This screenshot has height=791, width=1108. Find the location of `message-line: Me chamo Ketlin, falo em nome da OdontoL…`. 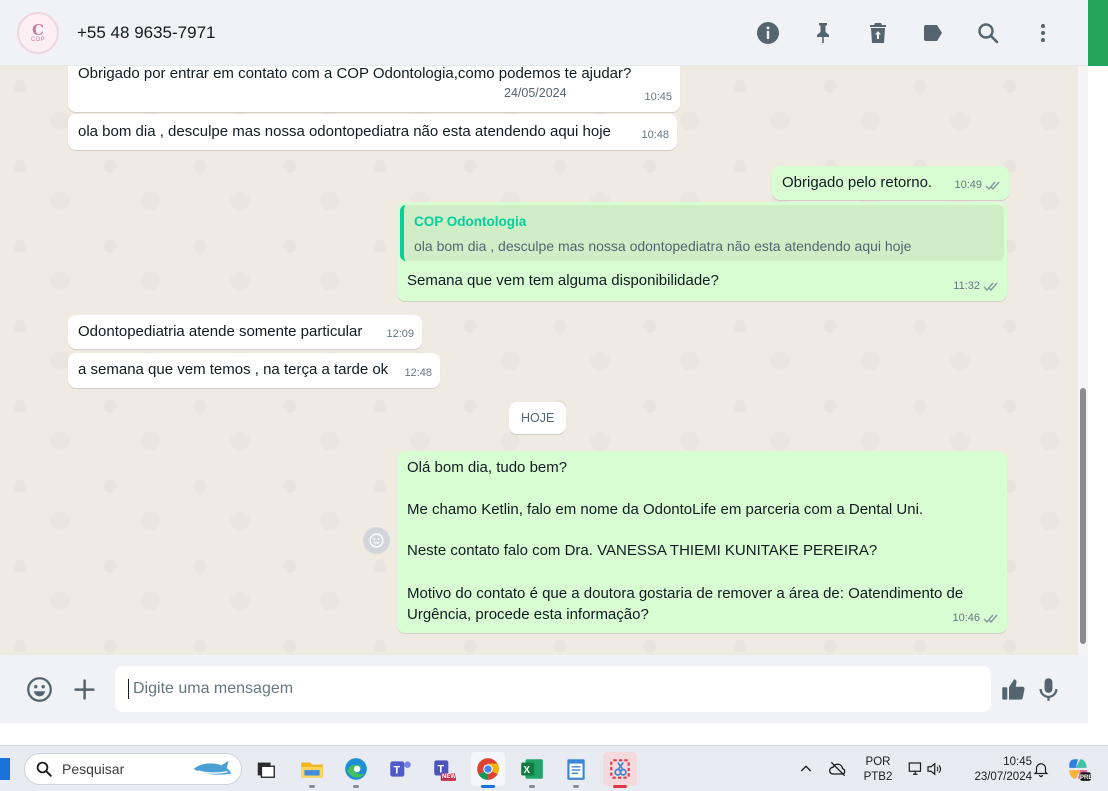

message-line: Me chamo Ketlin, falo em nome da OdontoL… is located at coordinates (665, 509).